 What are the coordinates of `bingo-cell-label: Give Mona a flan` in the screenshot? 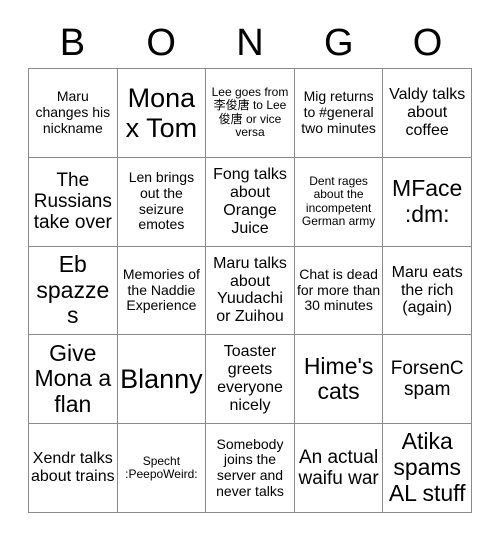 It's located at (73, 378).